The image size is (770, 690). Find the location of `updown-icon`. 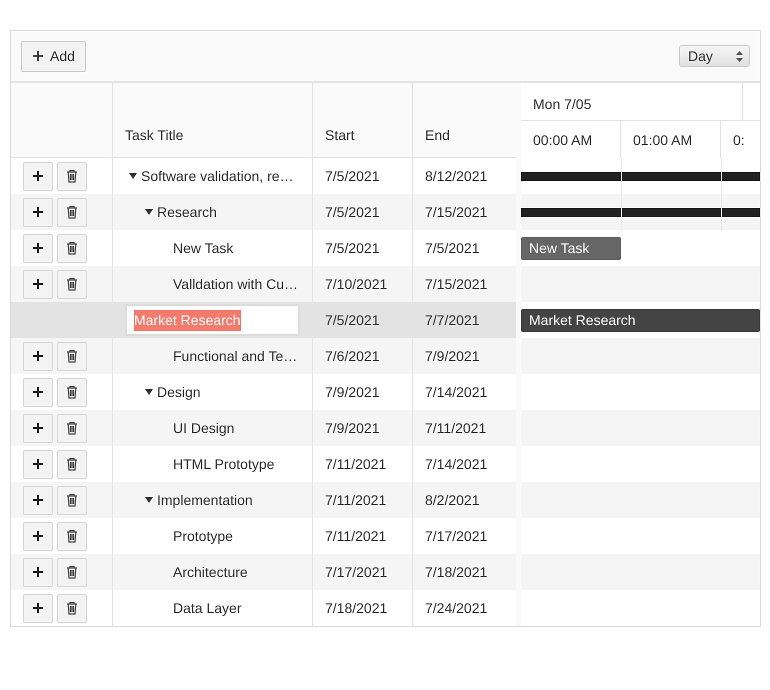

updown-icon is located at coordinates (739, 56).